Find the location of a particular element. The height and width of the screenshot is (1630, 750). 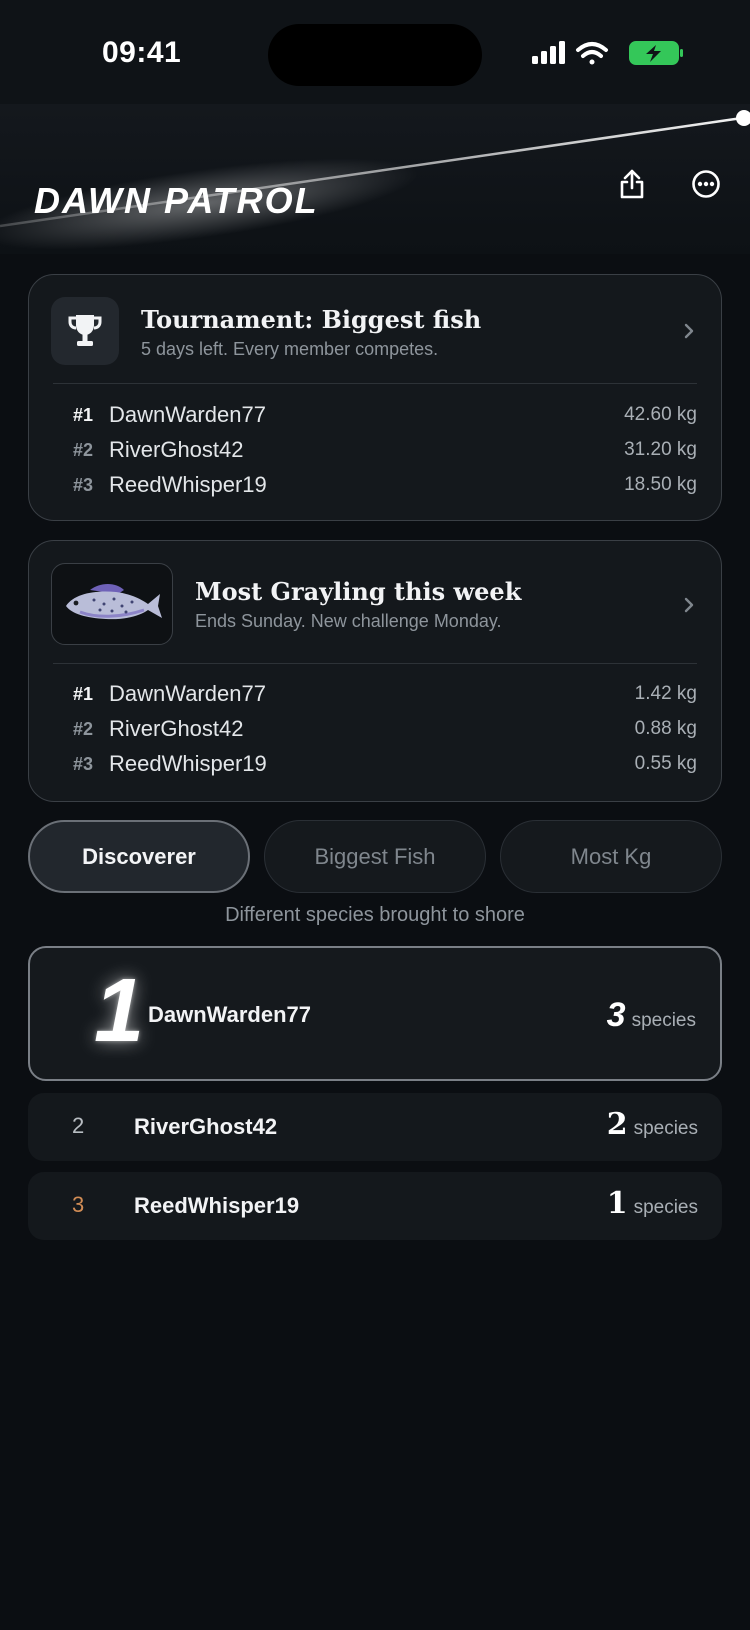

challenge-row: #3 ReedWhisper19 0.55 kg is located at coordinates (385, 764).